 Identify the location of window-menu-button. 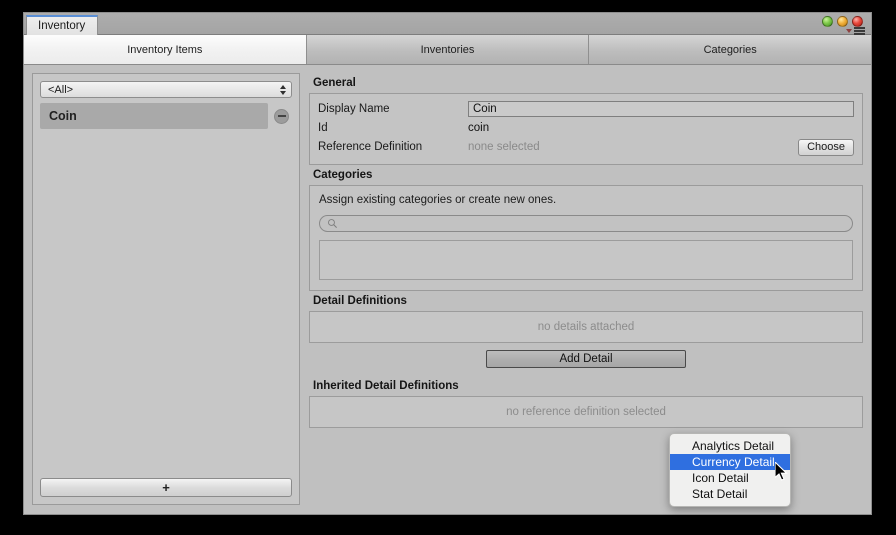
(855, 31).